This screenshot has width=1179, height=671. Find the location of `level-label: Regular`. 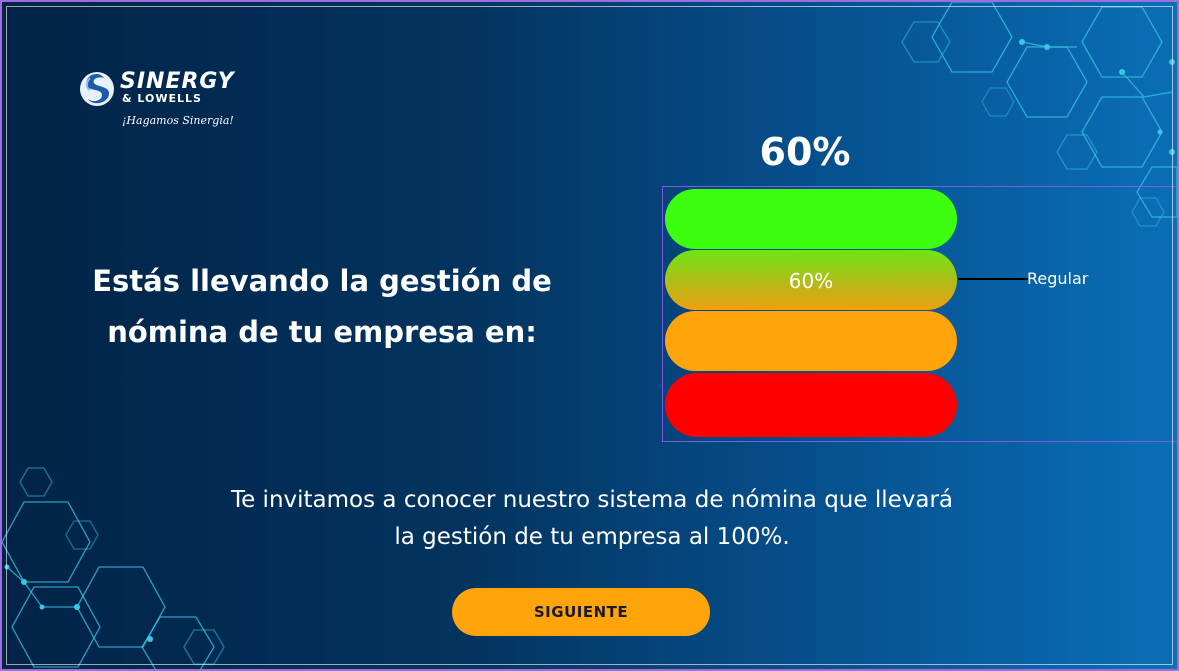

level-label: Regular is located at coordinates (1058, 278).